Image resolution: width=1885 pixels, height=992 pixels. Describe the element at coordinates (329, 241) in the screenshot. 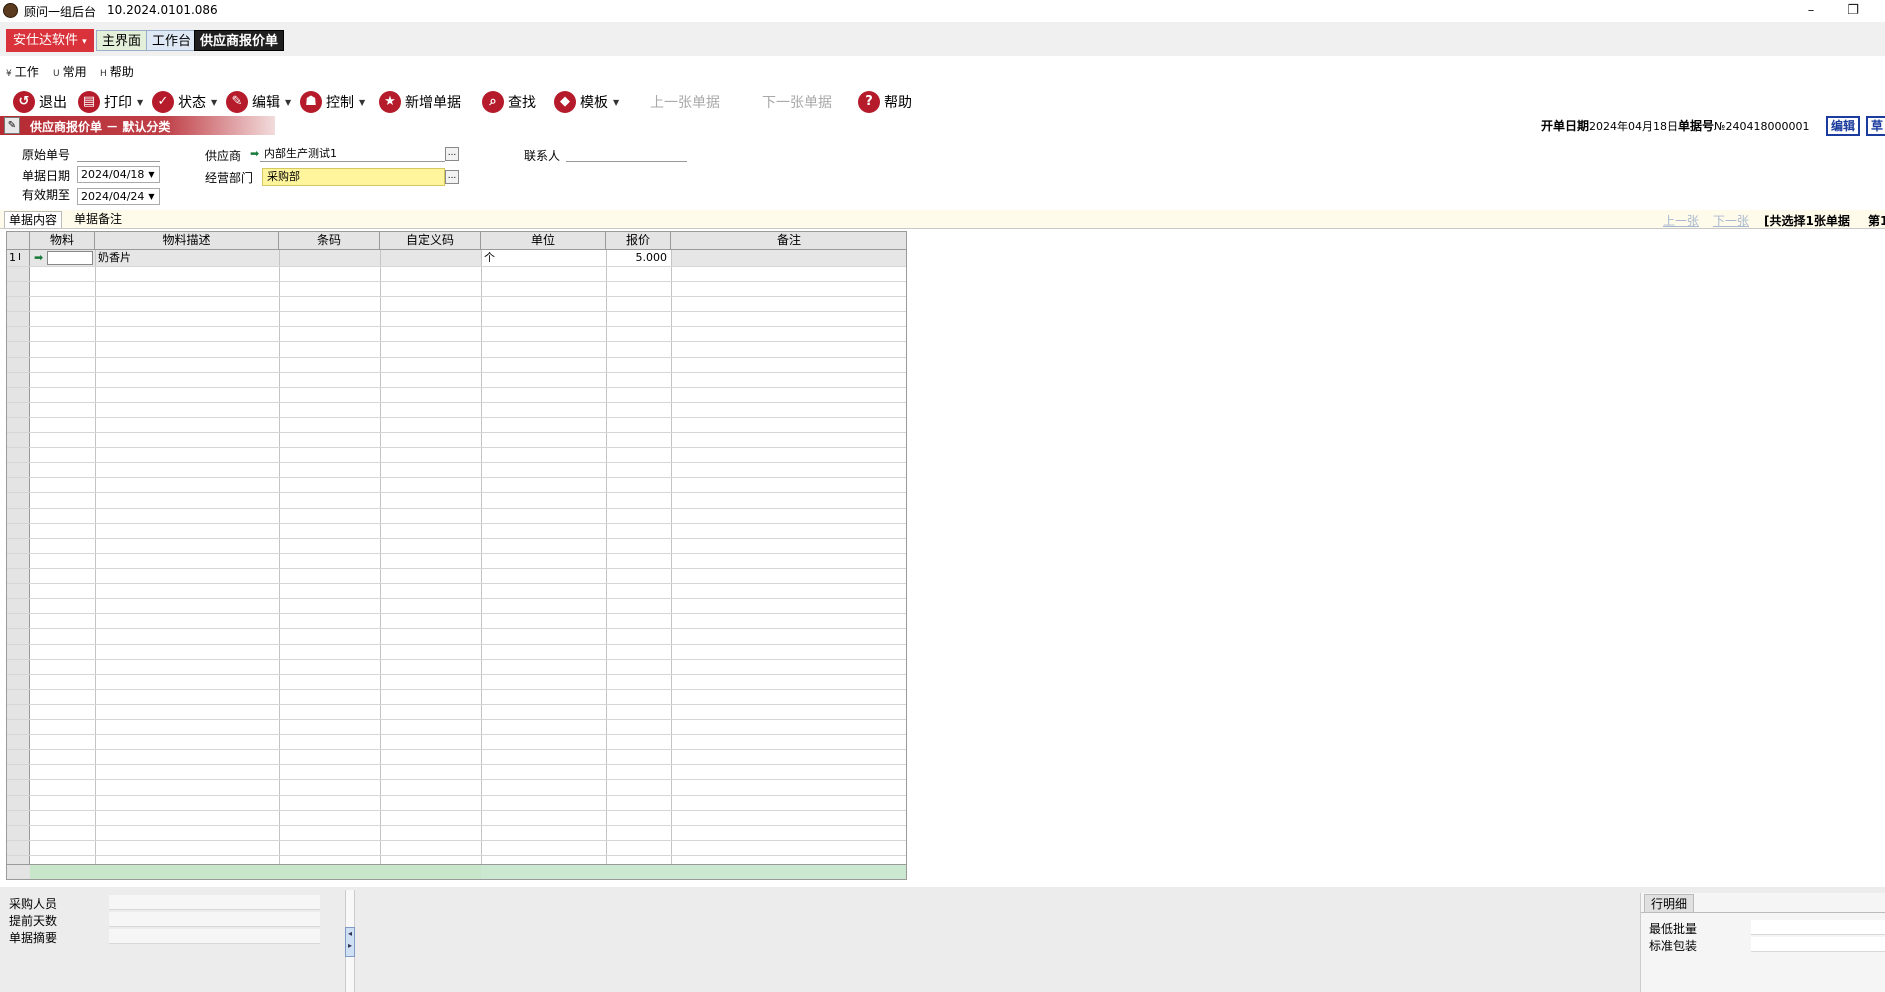

I see `col-header-barcode: 条码` at that location.